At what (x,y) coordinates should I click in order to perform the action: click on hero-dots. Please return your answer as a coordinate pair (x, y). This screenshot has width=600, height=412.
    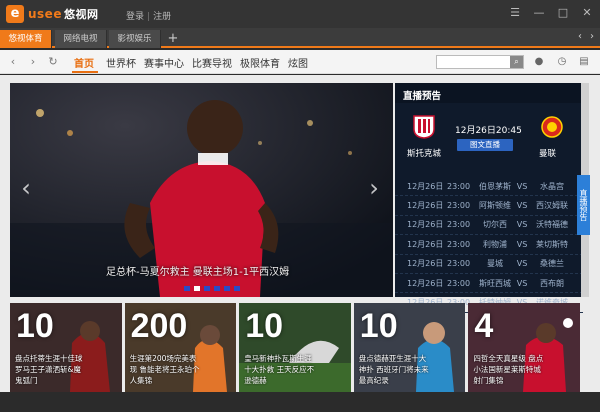
    Looking at the image, I should click on (212, 288).